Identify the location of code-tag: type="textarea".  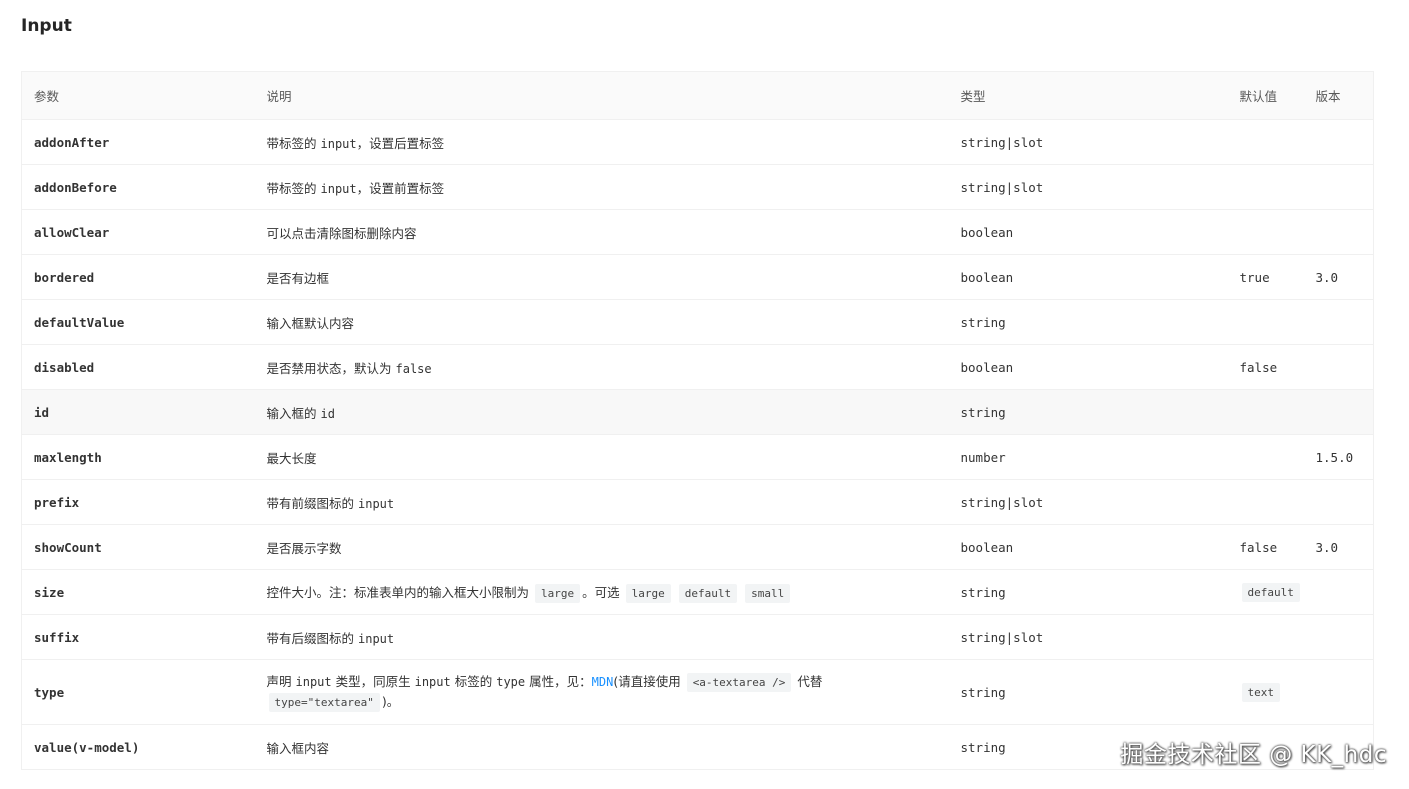
(324, 702).